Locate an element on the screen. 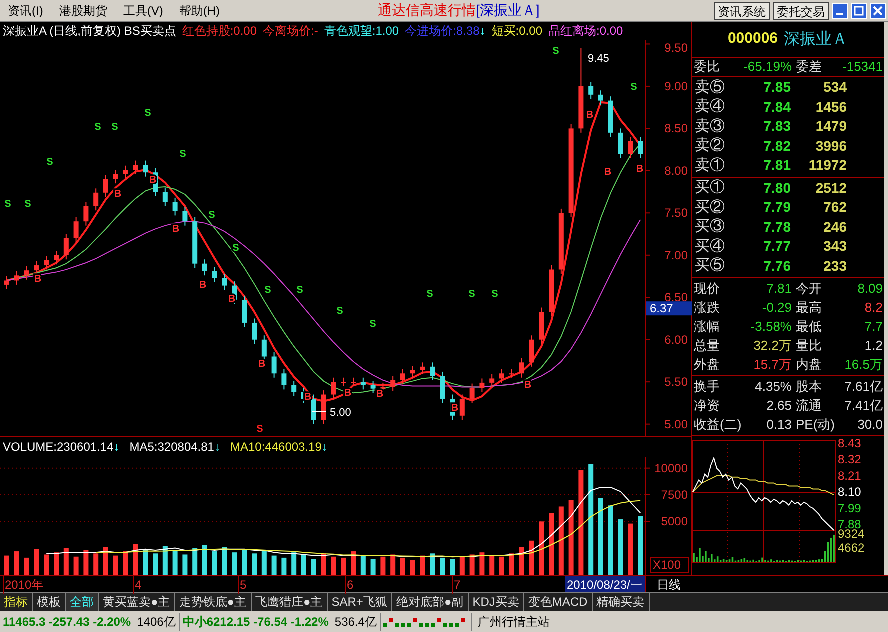  cursor-date-label: 2010/08/23/一 is located at coordinates (605, 584).